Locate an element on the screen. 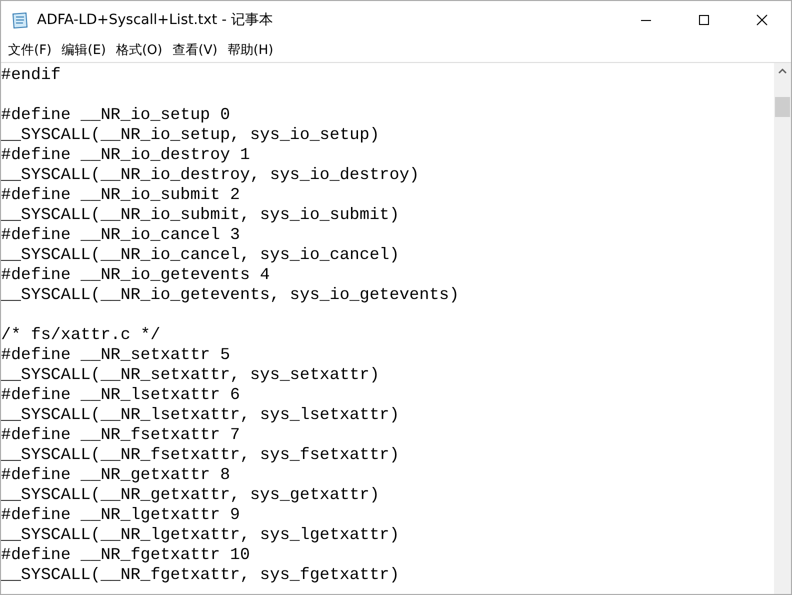 This screenshot has height=595, width=792. window-title: ADFA-LD+Syscall+List.txt - 记事本 is located at coordinates (155, 19).